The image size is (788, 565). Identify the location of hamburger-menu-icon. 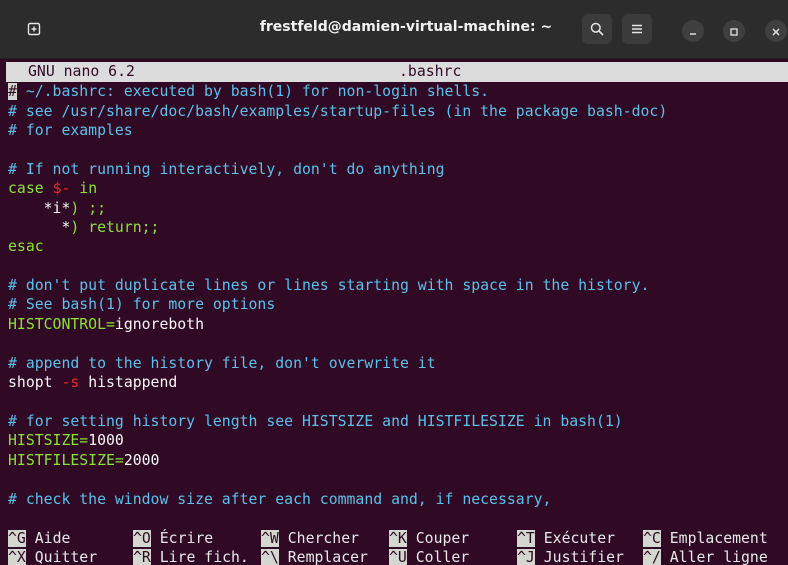
(637, 29).